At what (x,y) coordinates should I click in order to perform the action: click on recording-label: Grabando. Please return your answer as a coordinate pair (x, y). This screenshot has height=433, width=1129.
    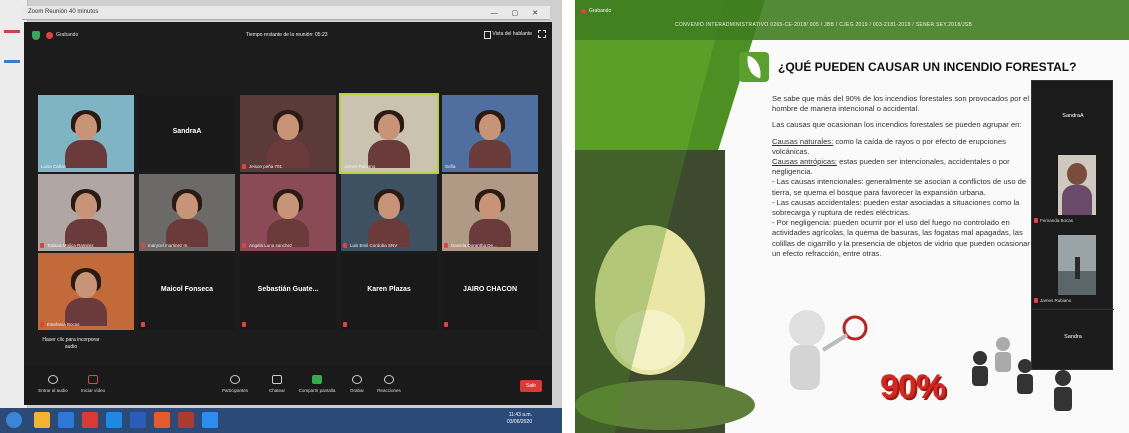
    Looking at the image, I should click on (67, 35).